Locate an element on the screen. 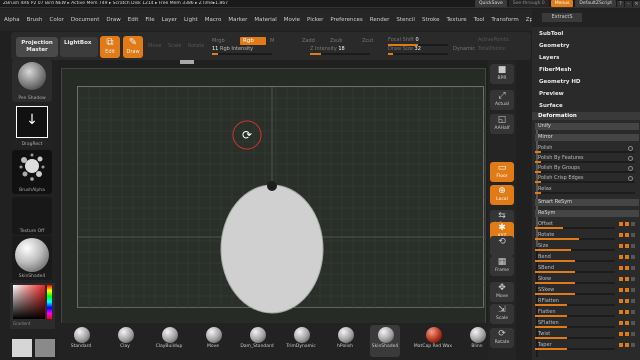 The image size is (640, 360). twist-axis-toggles is located at coordinates (628, 334).